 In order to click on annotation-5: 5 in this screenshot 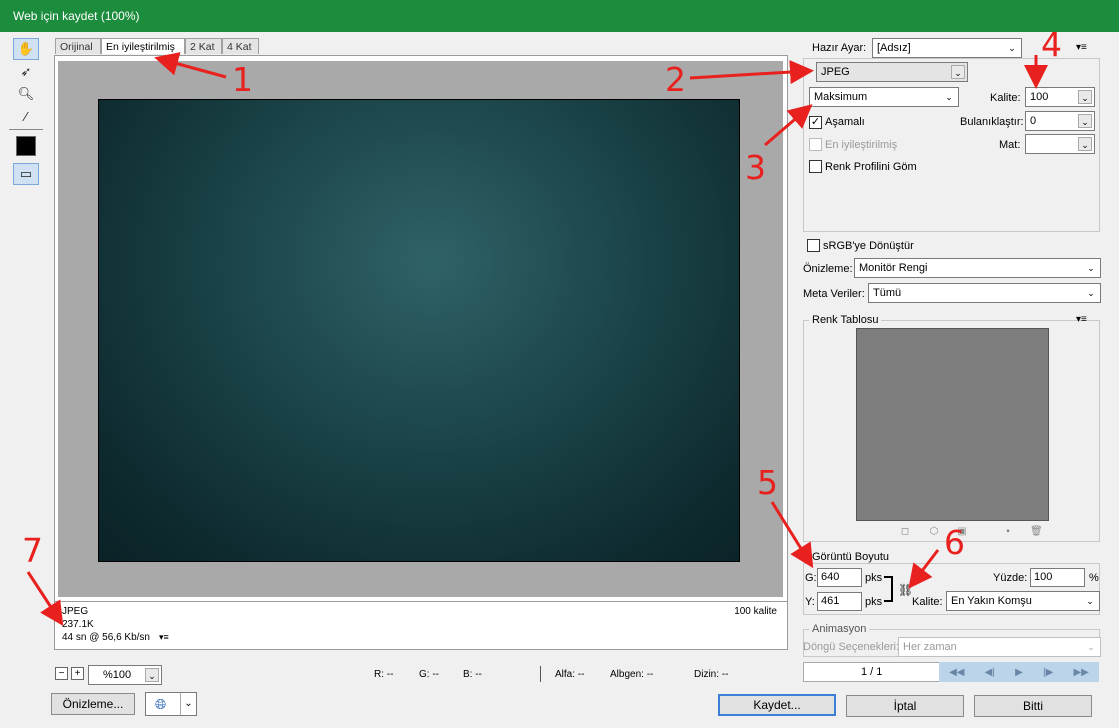, I will do `click(767, 482)`.